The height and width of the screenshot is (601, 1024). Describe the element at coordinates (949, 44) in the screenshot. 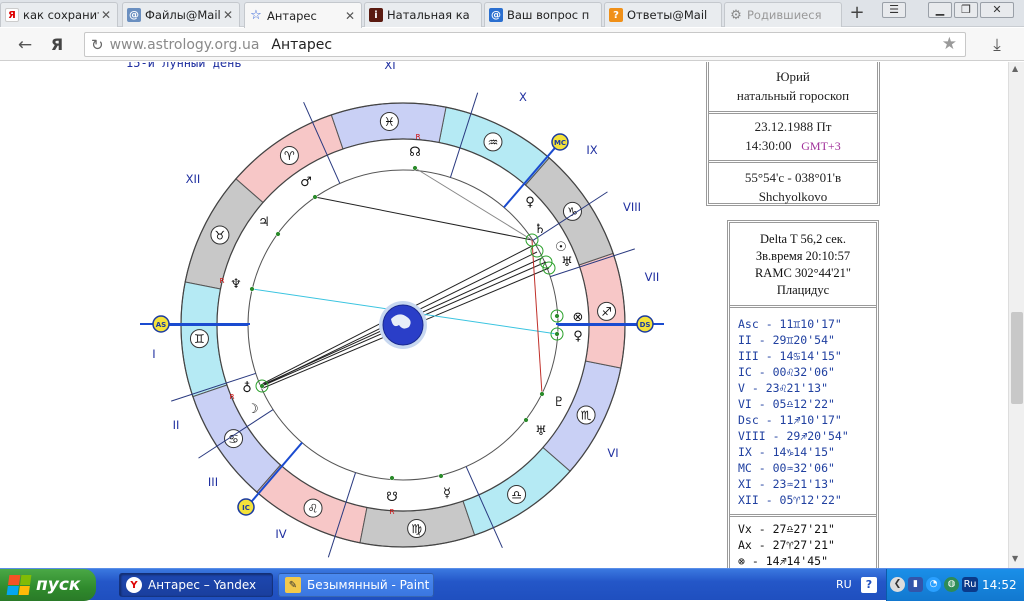

I see `bookmark-star-icon: ★` at that location.